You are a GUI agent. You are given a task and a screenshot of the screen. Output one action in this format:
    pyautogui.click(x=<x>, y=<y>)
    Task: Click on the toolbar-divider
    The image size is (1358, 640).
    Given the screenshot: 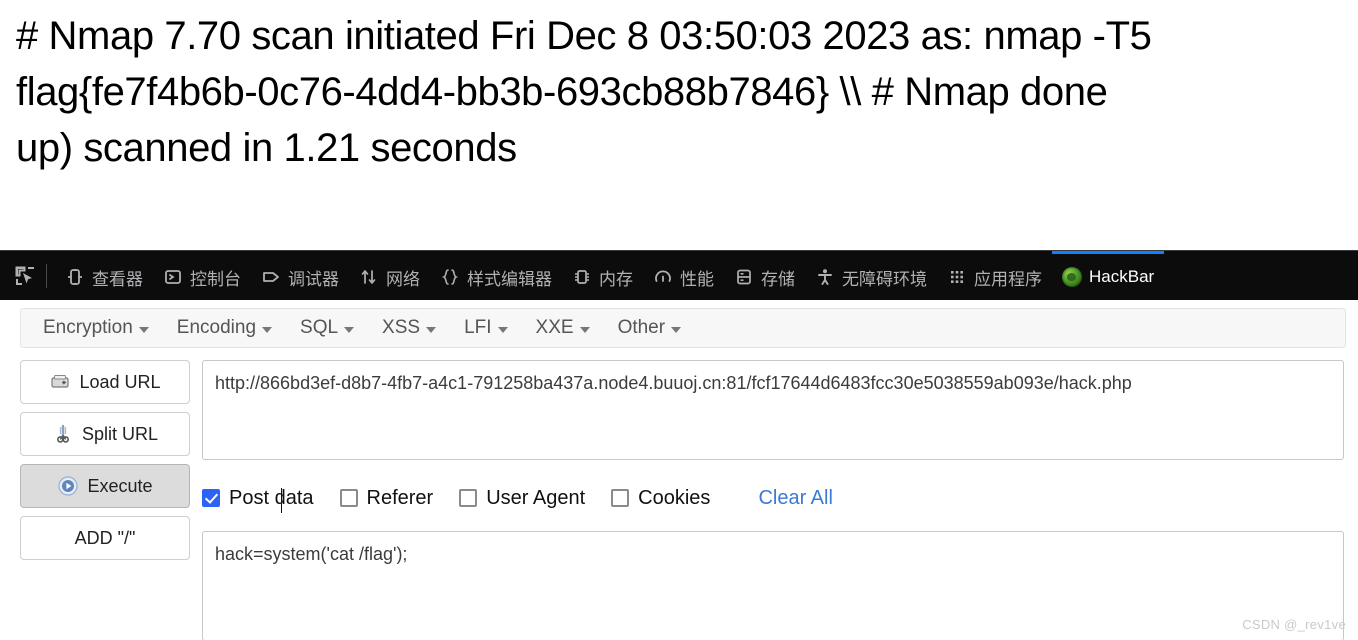 What is the action you would take?
    pyautogui.click(x=46, y=275)
    